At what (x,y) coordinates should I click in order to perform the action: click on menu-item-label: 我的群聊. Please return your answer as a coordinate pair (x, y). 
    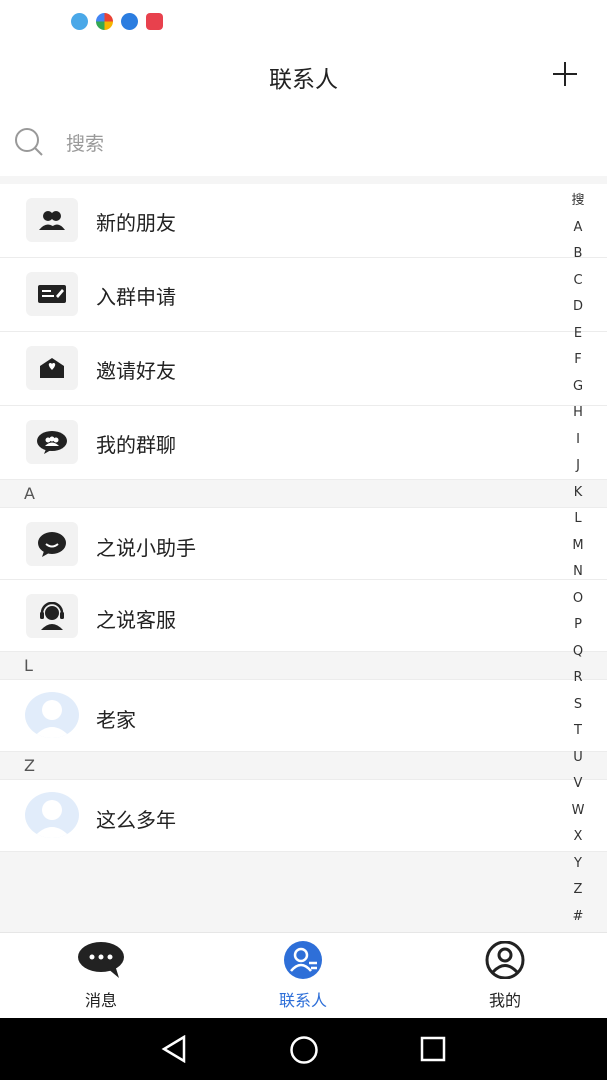
    Looking at the image, I should click on (136, 445).